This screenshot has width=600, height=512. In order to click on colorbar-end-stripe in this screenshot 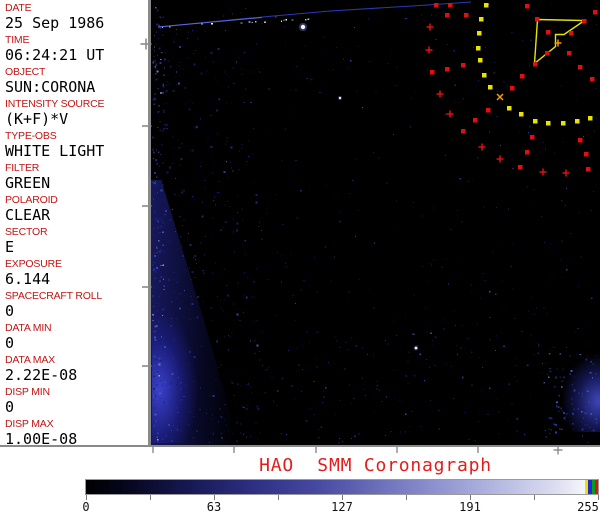, I will do `click(596, 487)`.